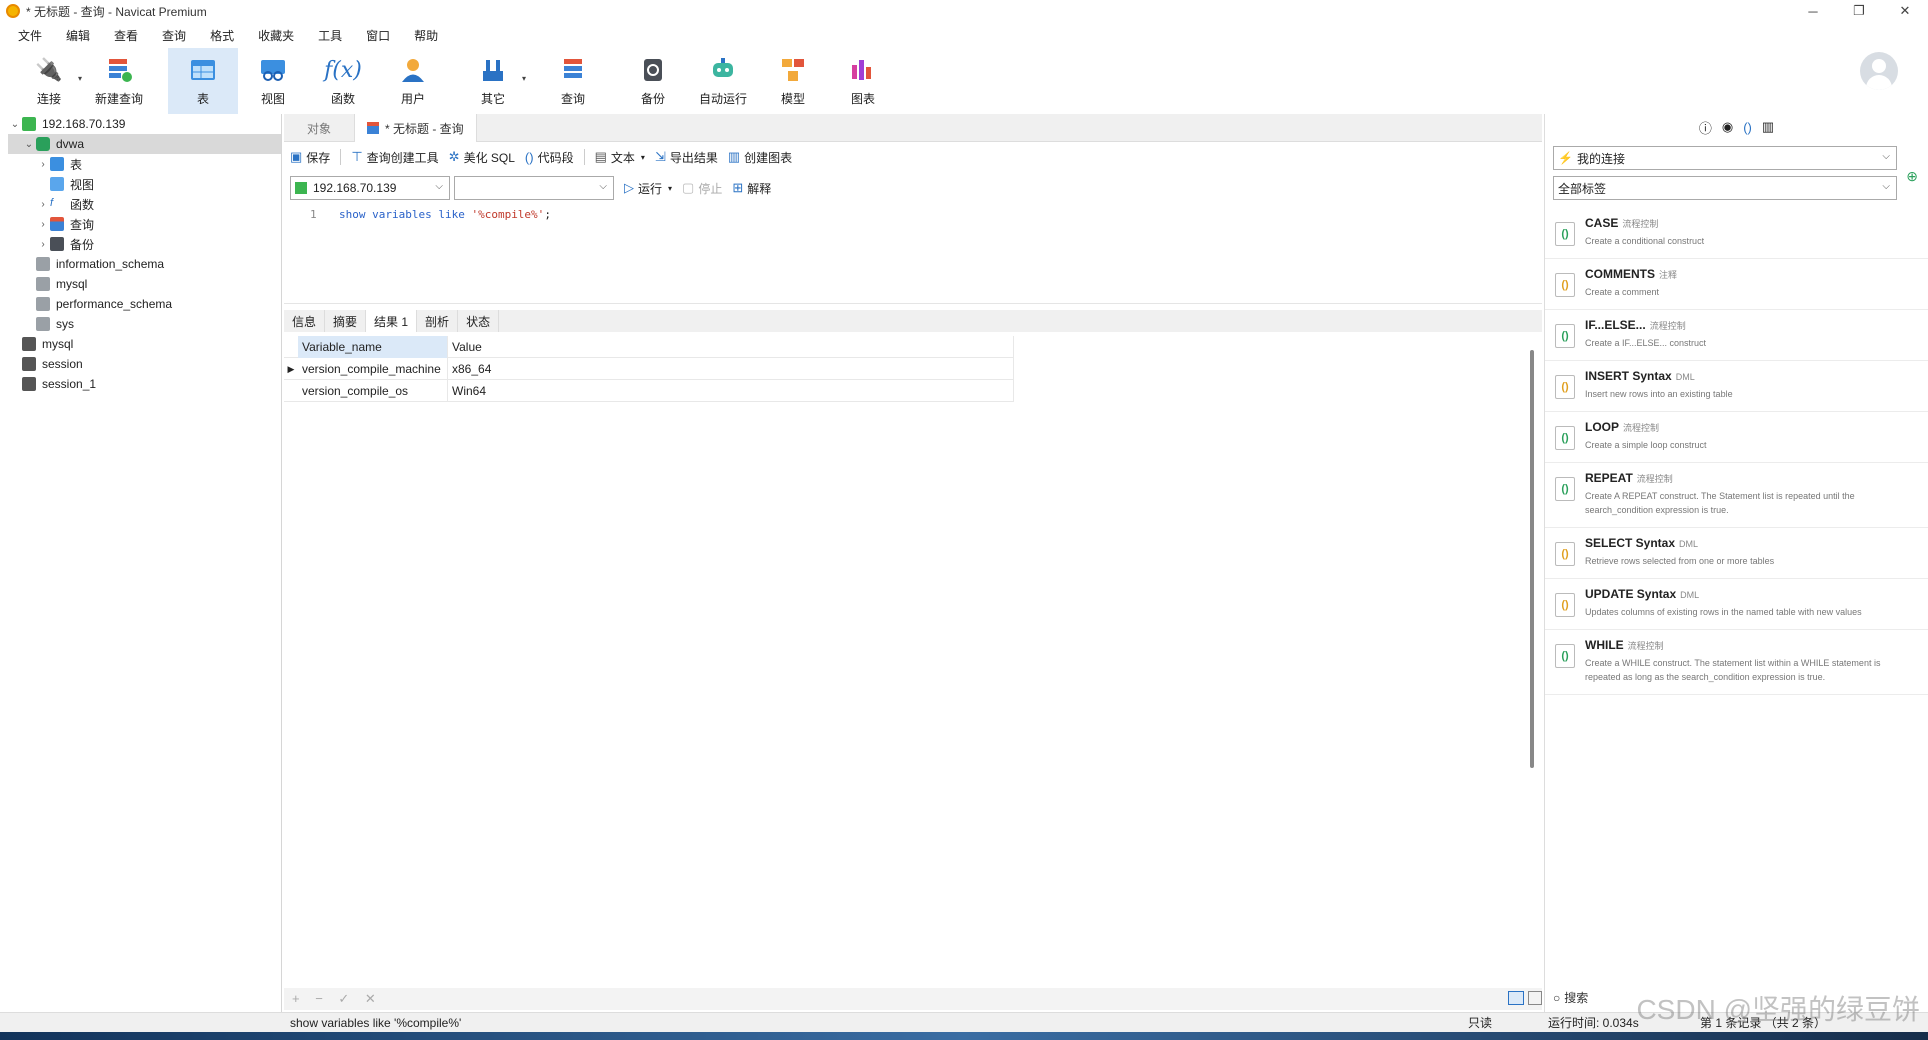 The height and width of the screenshot is (1040, 1928). Describe the element at coordinates (653, 81) in the screenshot. I see `toolbar-backup-button: 备份` at that location.